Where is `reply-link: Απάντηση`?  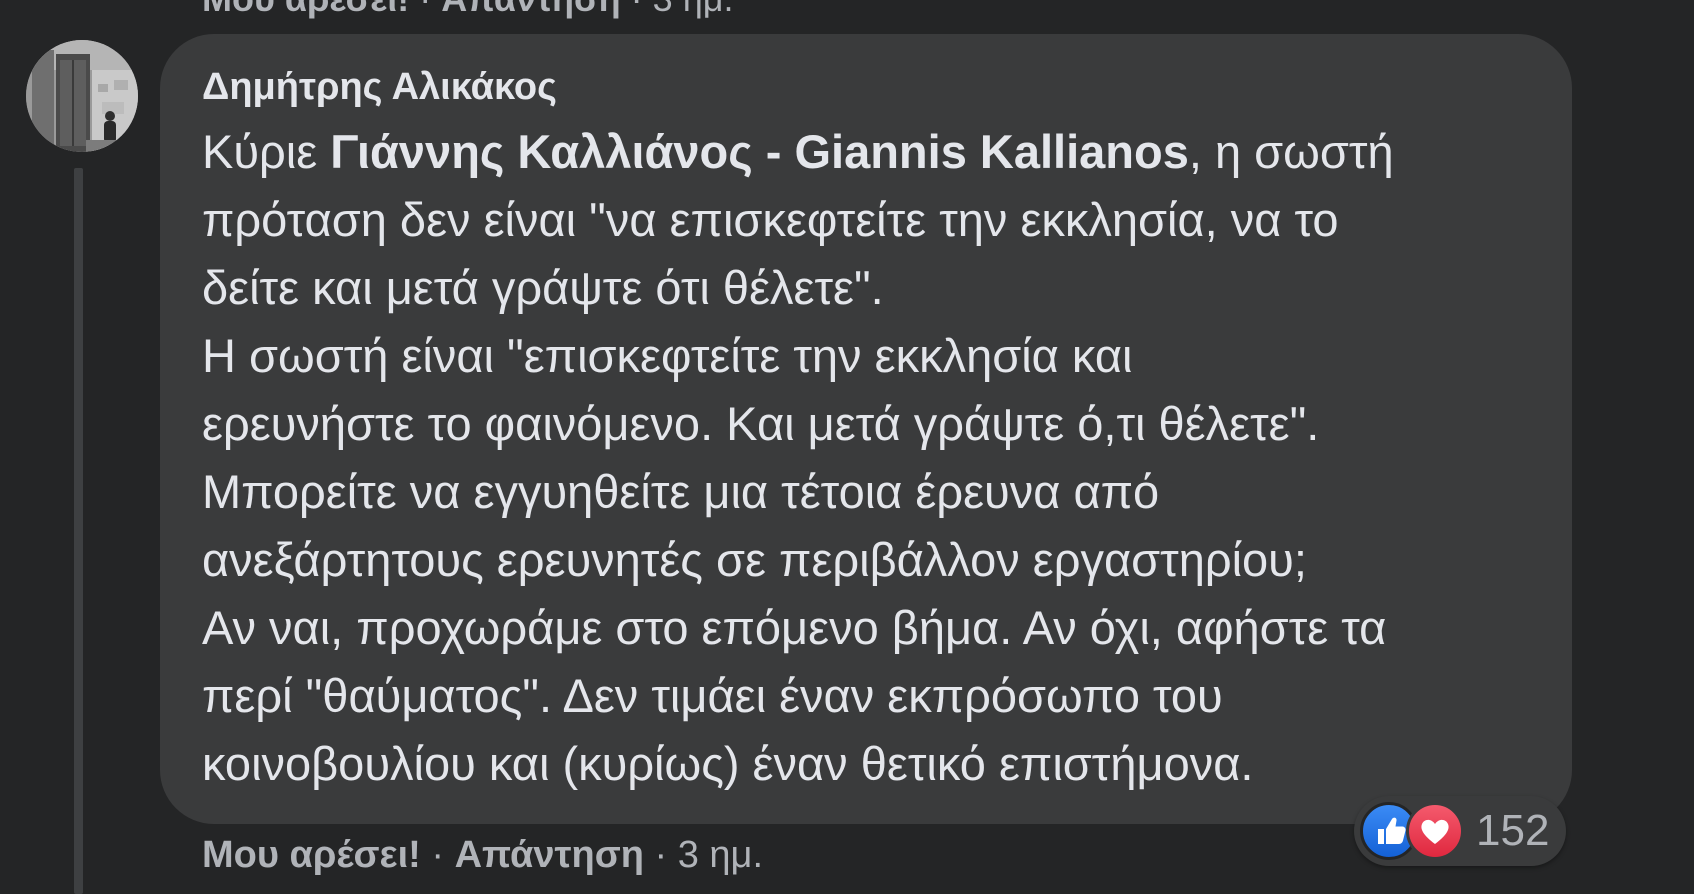
reply-link: Απάντηση is located at coordinates (549, 855).